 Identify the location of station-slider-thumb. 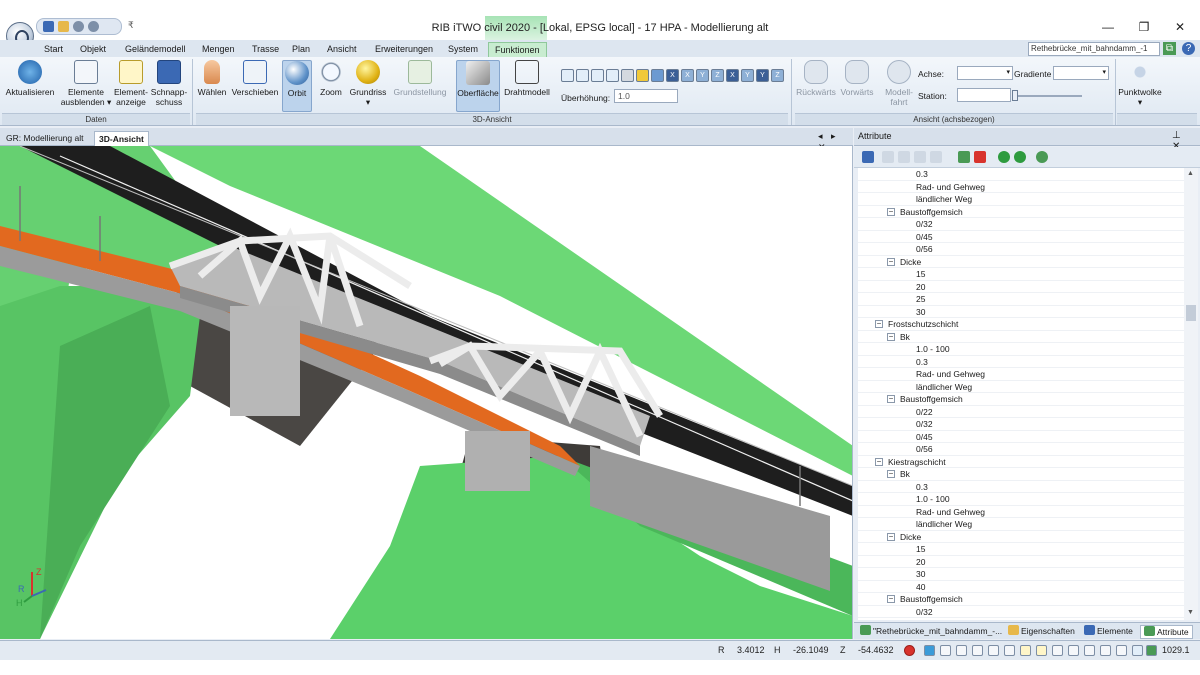
(1015, 95).